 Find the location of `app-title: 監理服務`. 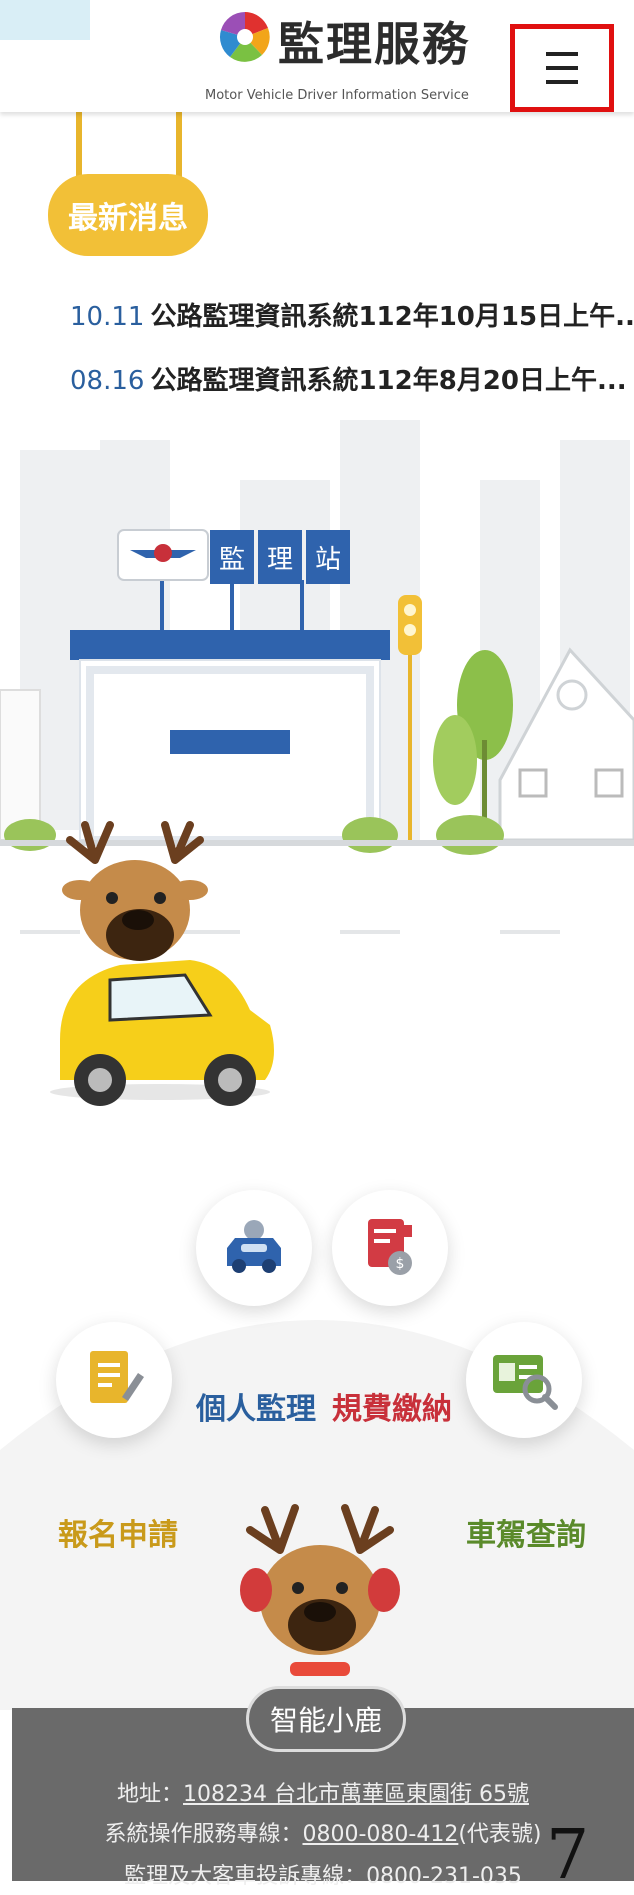

app-title: 監理服務 is located at coordinates (374, 44).